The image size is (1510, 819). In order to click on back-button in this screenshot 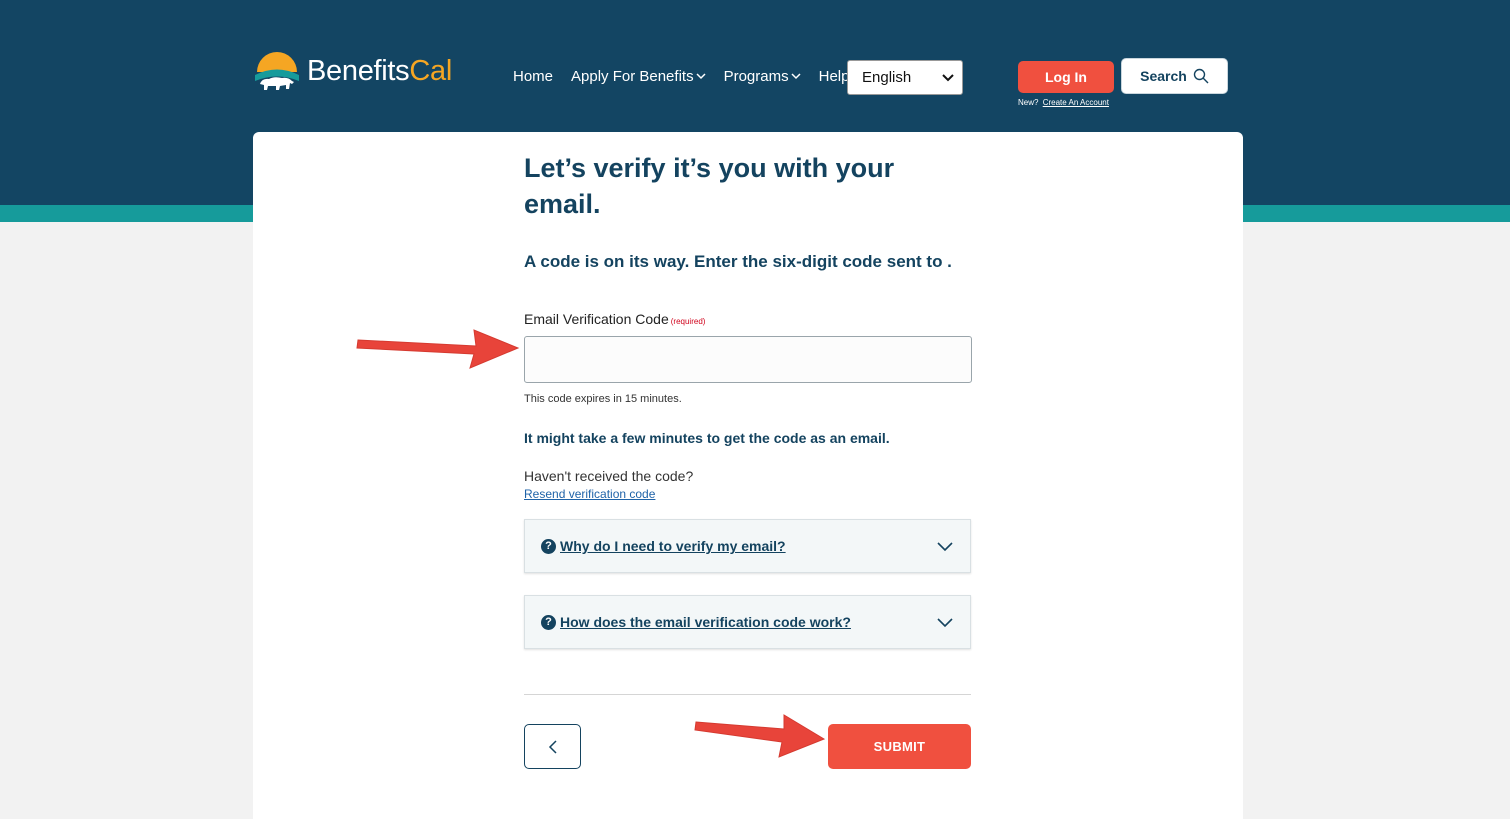, I will do `click(552, 746)`.